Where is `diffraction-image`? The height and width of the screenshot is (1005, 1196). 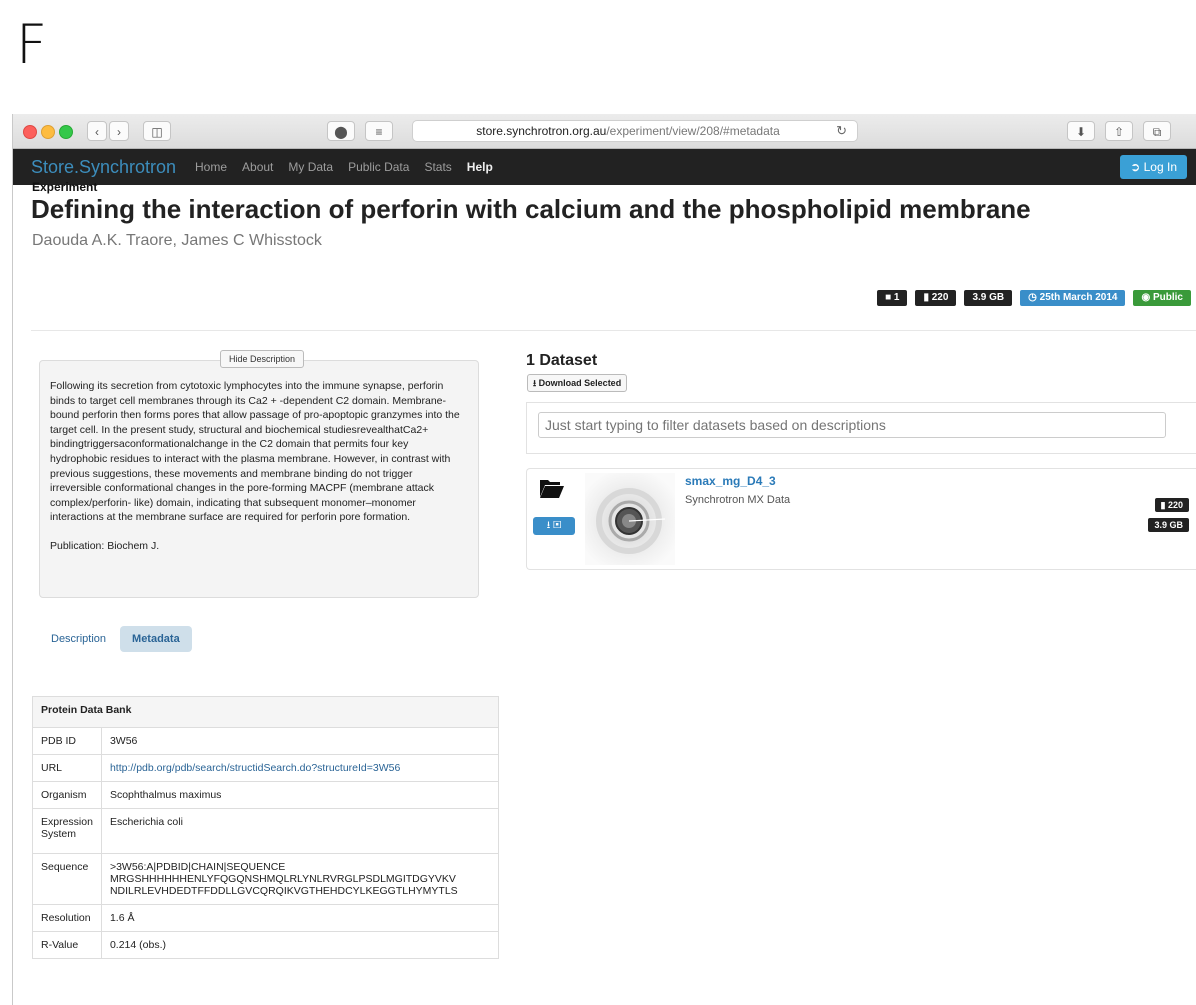
diffraction-image is located at coordinates (631, 521).